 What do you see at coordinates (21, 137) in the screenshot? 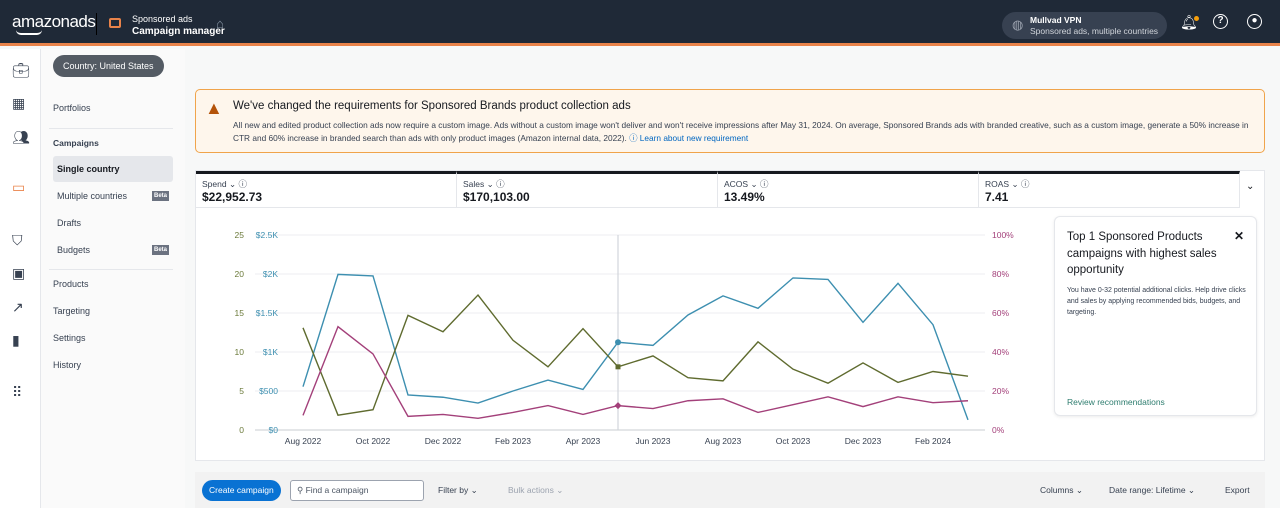
I see `audiences-icon: 👥︎` at bounding box center [21, 137].